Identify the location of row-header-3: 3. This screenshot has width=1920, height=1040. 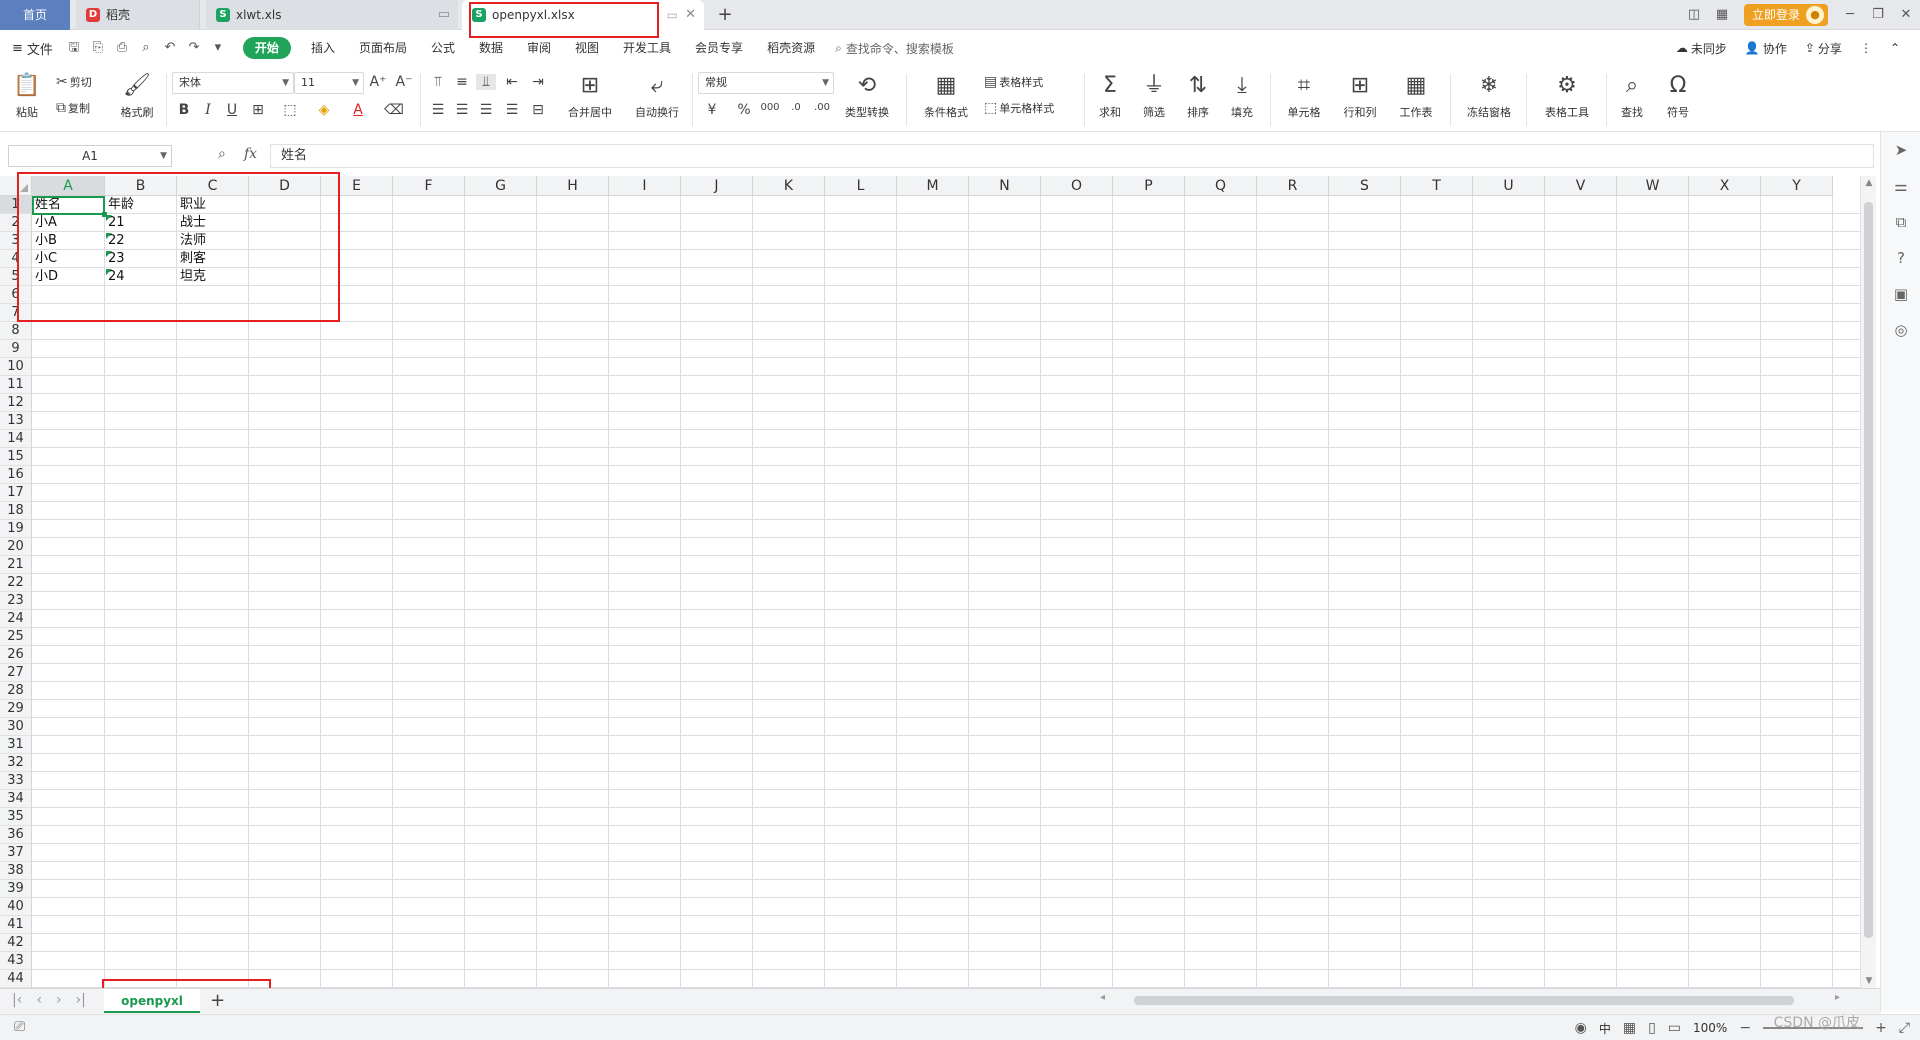
(16, 241).